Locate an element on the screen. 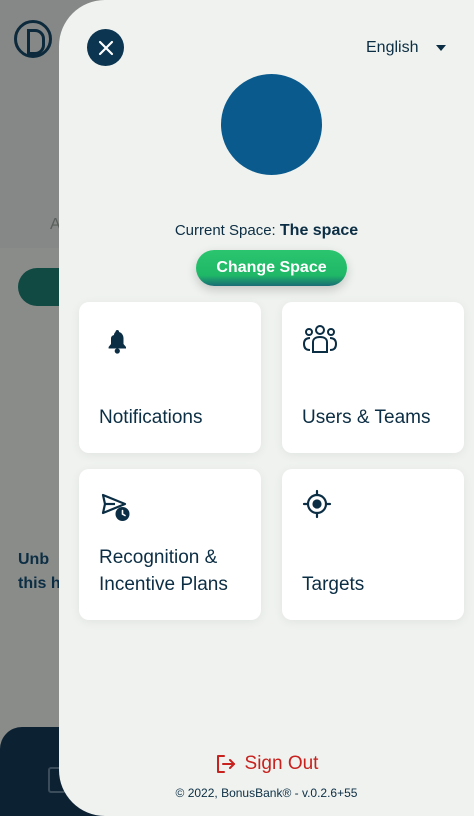 The width and height of the screenshot is (474, 816). background-text: Unb this h is located at coordinates (39, 571).